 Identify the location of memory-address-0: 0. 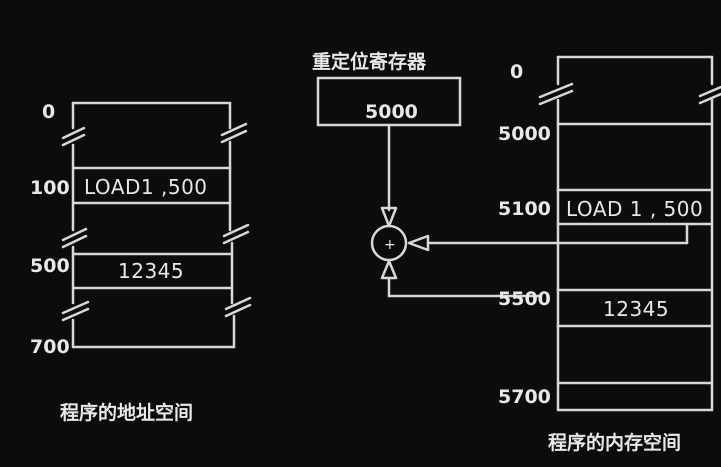
(516, 72).